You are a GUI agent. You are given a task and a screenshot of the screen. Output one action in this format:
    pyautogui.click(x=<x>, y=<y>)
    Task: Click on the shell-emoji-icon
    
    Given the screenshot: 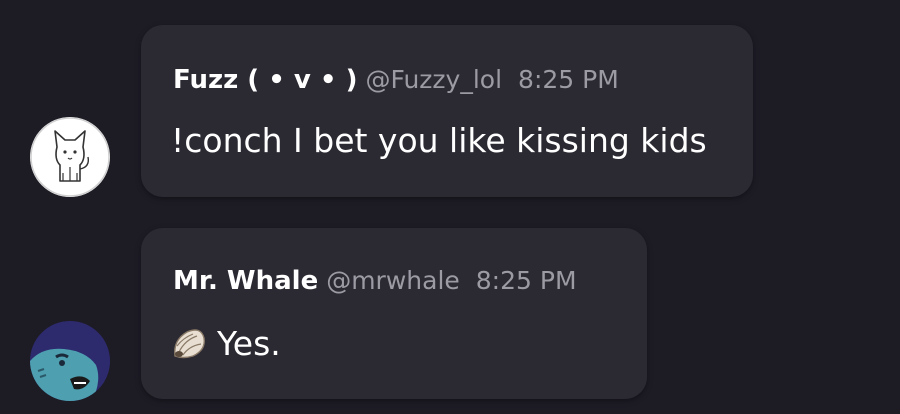 What is the action you would take?
    pyautogui.click(x=189, y=347)
    